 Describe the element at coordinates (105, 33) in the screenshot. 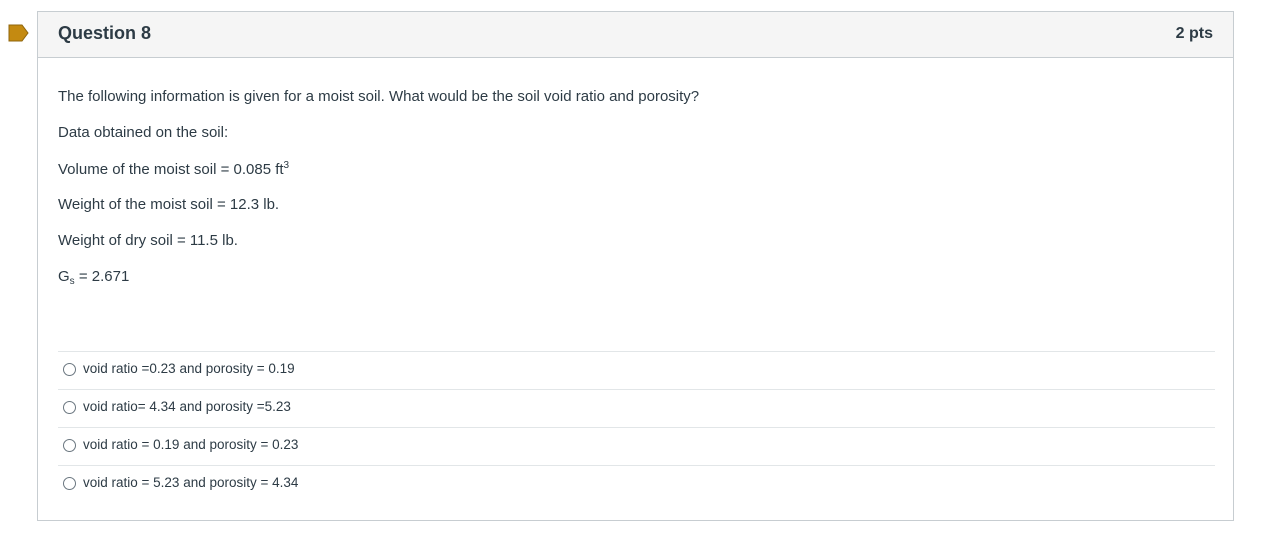

I see `question-title: Question 8` at that location.